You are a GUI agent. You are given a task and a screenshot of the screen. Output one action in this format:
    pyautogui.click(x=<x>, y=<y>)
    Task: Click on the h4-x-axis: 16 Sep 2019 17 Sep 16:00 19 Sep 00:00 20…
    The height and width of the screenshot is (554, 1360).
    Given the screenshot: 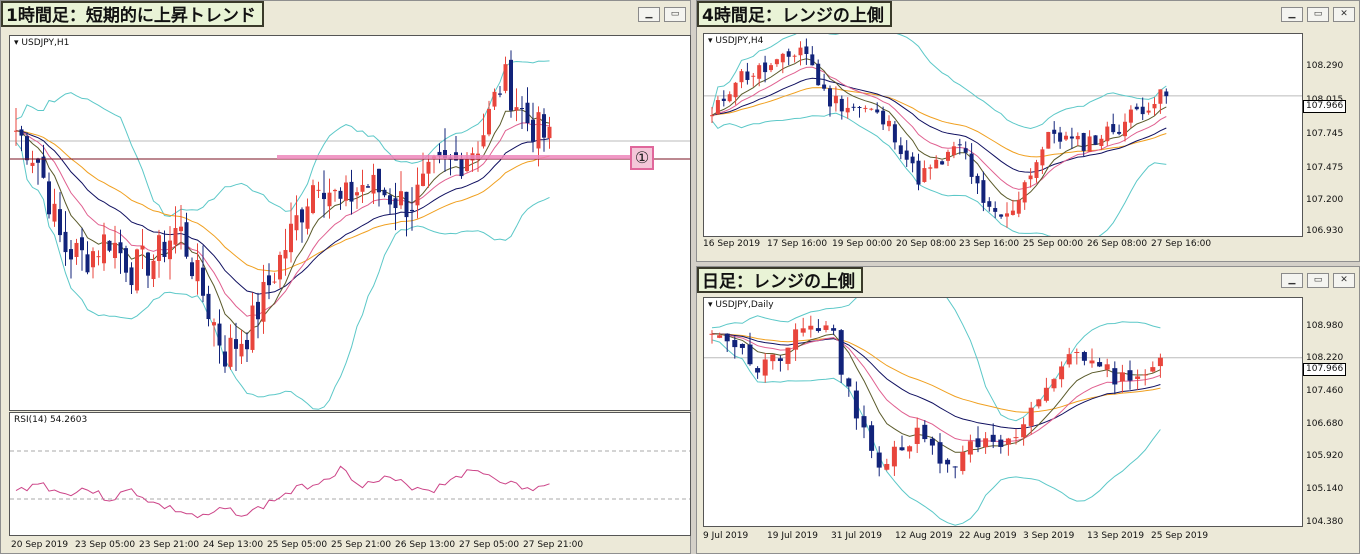 What is the action you would take?
    pyautogui.click(x=1003, y=246)
    